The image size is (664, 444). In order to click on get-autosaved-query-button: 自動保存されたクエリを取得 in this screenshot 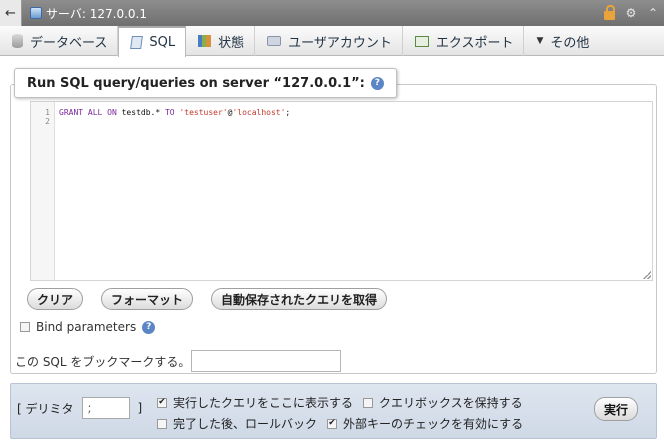, I will do `click(299, 299)`.